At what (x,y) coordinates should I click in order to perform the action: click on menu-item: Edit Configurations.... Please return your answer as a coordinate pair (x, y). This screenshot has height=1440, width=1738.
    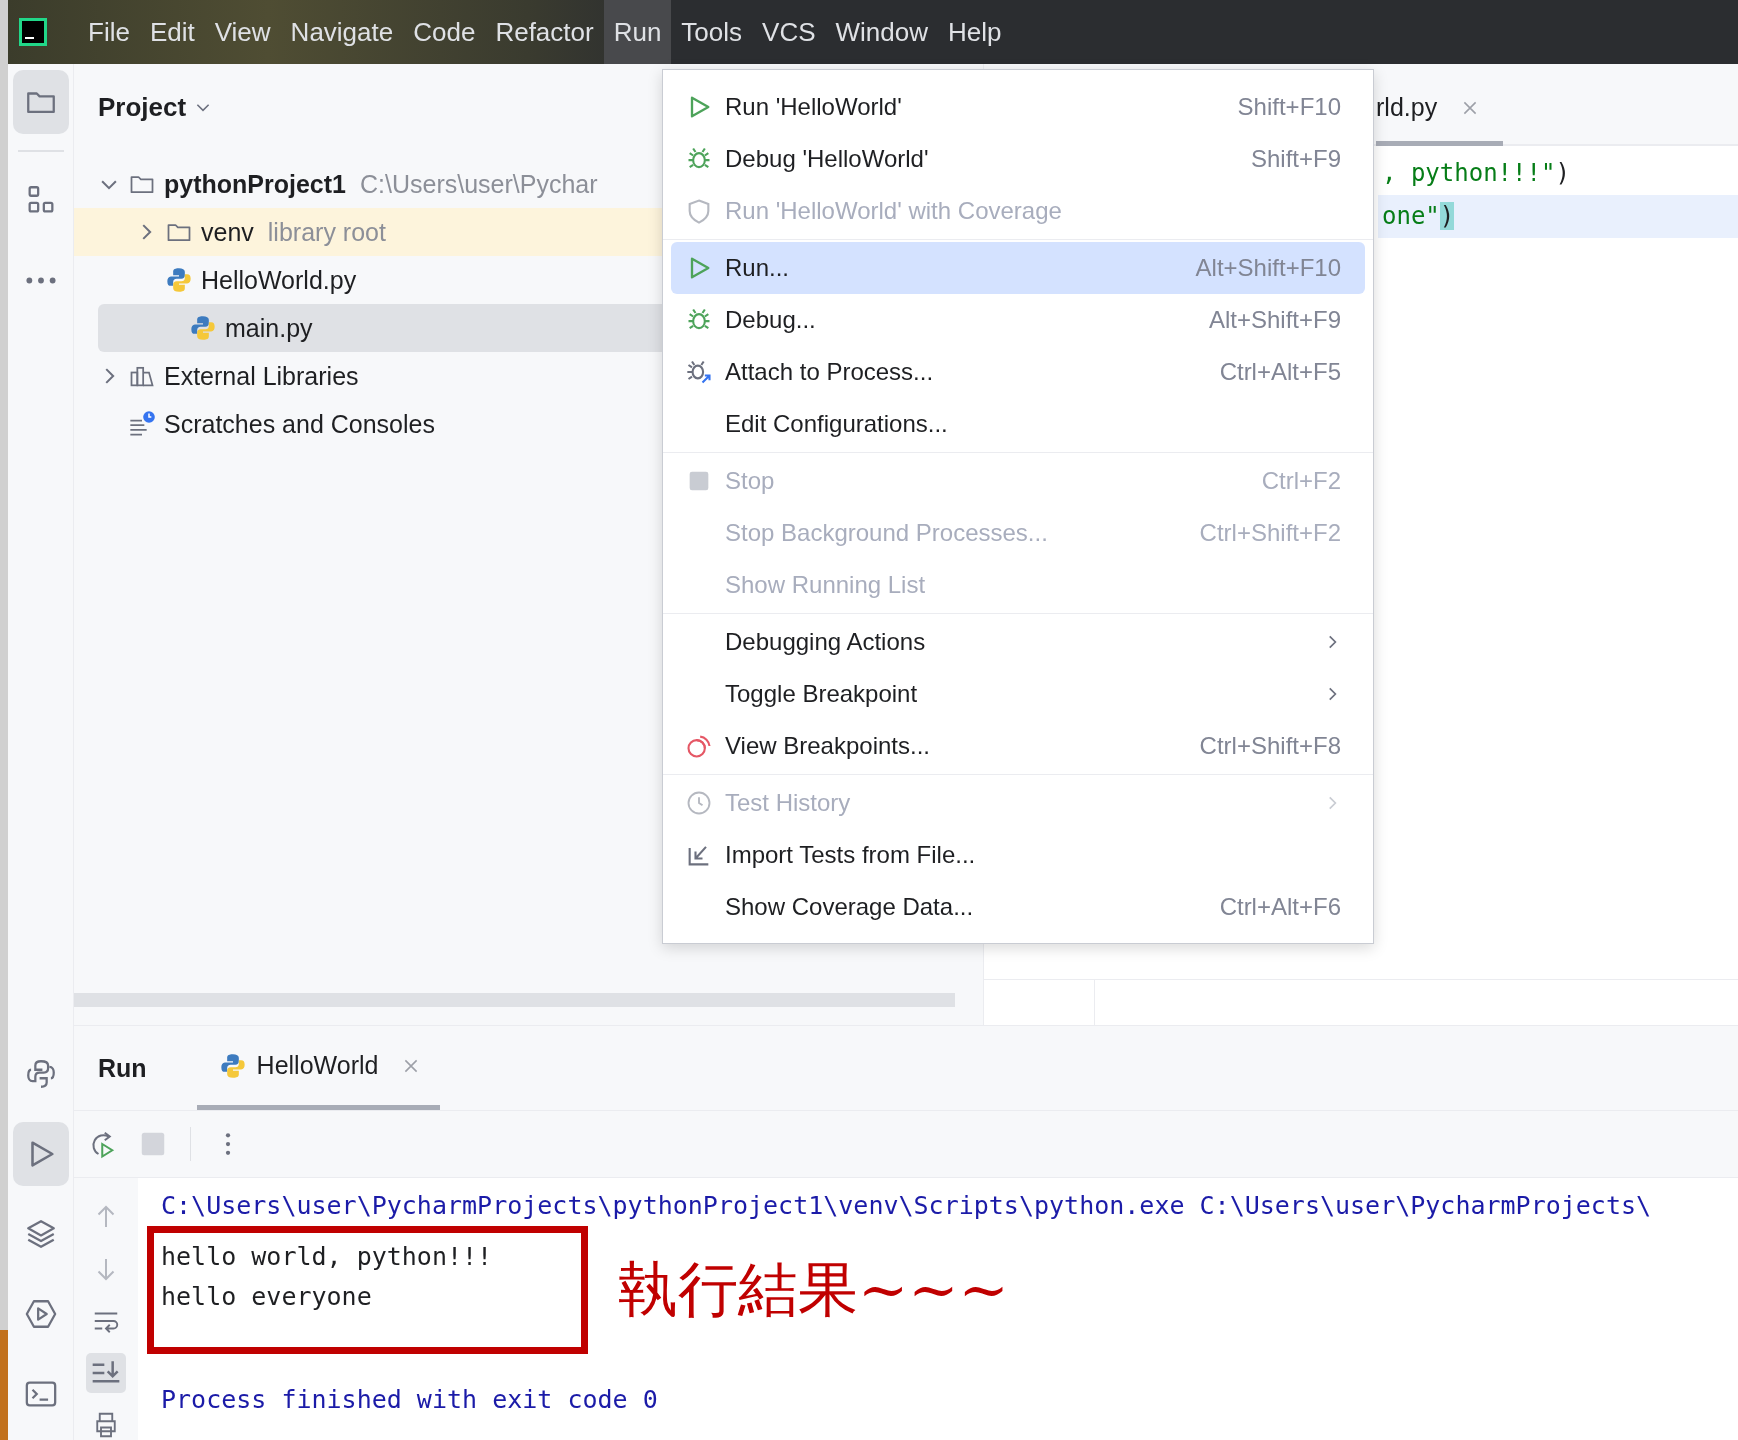
    Looking at the image, I should click on (1018, 424).